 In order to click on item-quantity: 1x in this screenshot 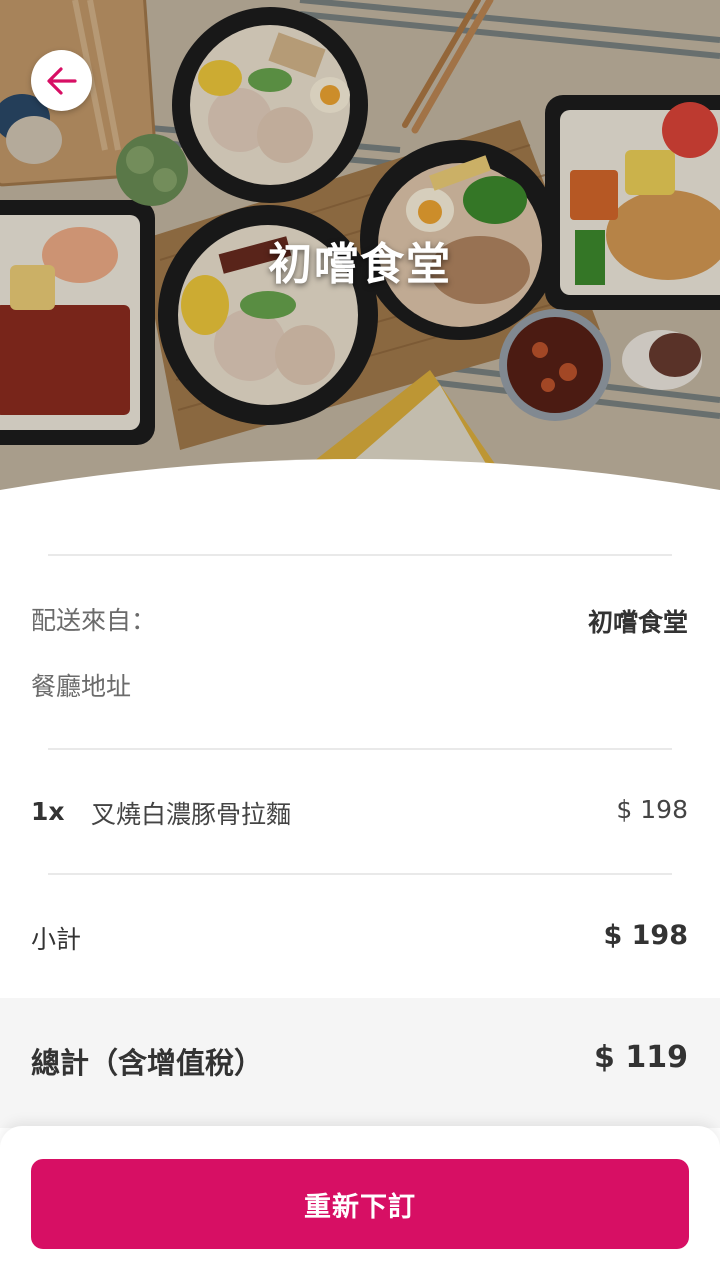, I will do `click(48, 811)`.